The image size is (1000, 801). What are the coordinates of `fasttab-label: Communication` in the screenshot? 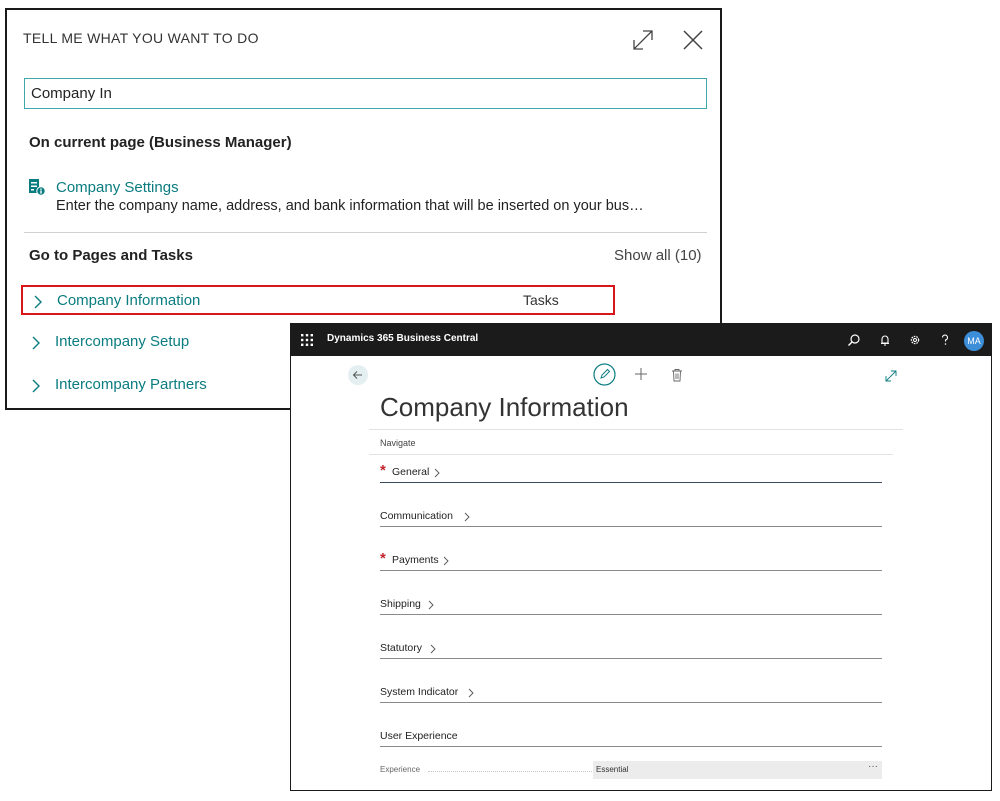 It's located at (416, 516).